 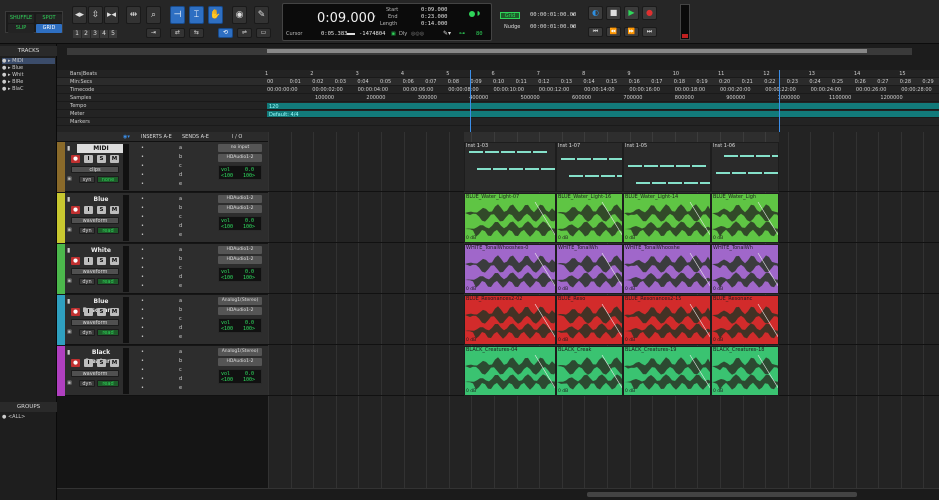 I want to click on scrollbar-thumb, so click(x=722, y=494).